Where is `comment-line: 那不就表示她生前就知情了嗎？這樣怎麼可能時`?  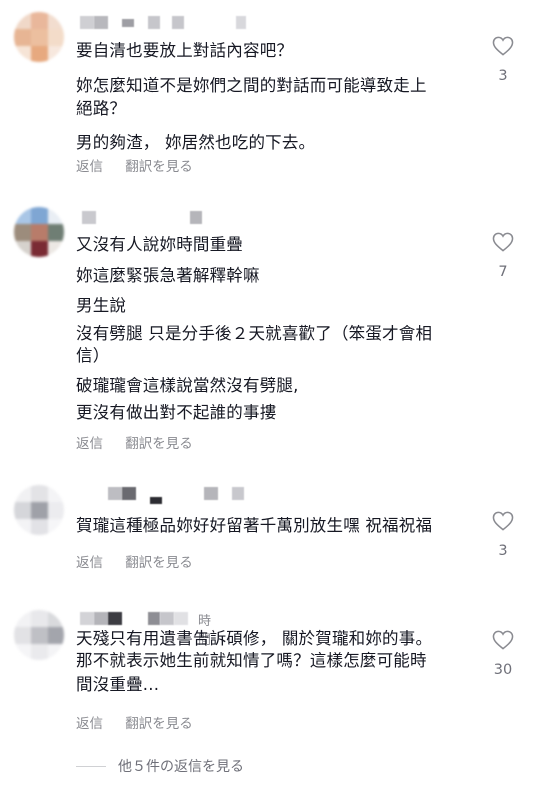 comment-line: 那不就表示她生前就知情了嗎？這樣怎麼可能時 is located at coordinates (251, 660).